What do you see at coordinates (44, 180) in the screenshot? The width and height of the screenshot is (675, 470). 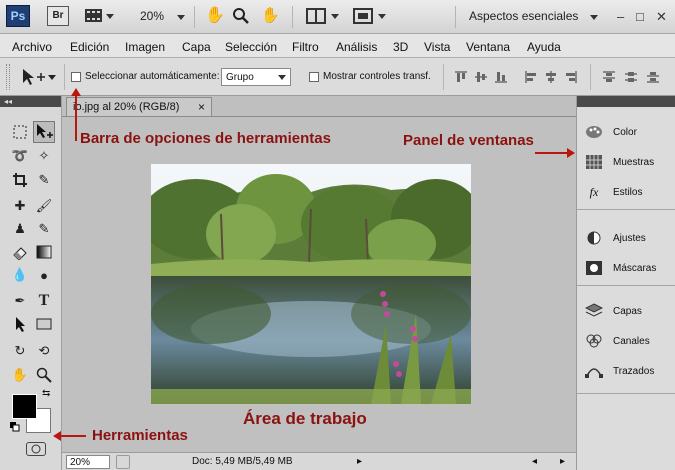 I see `eyedropper-tool-icon: ✎` at bounding box center [44, 180].